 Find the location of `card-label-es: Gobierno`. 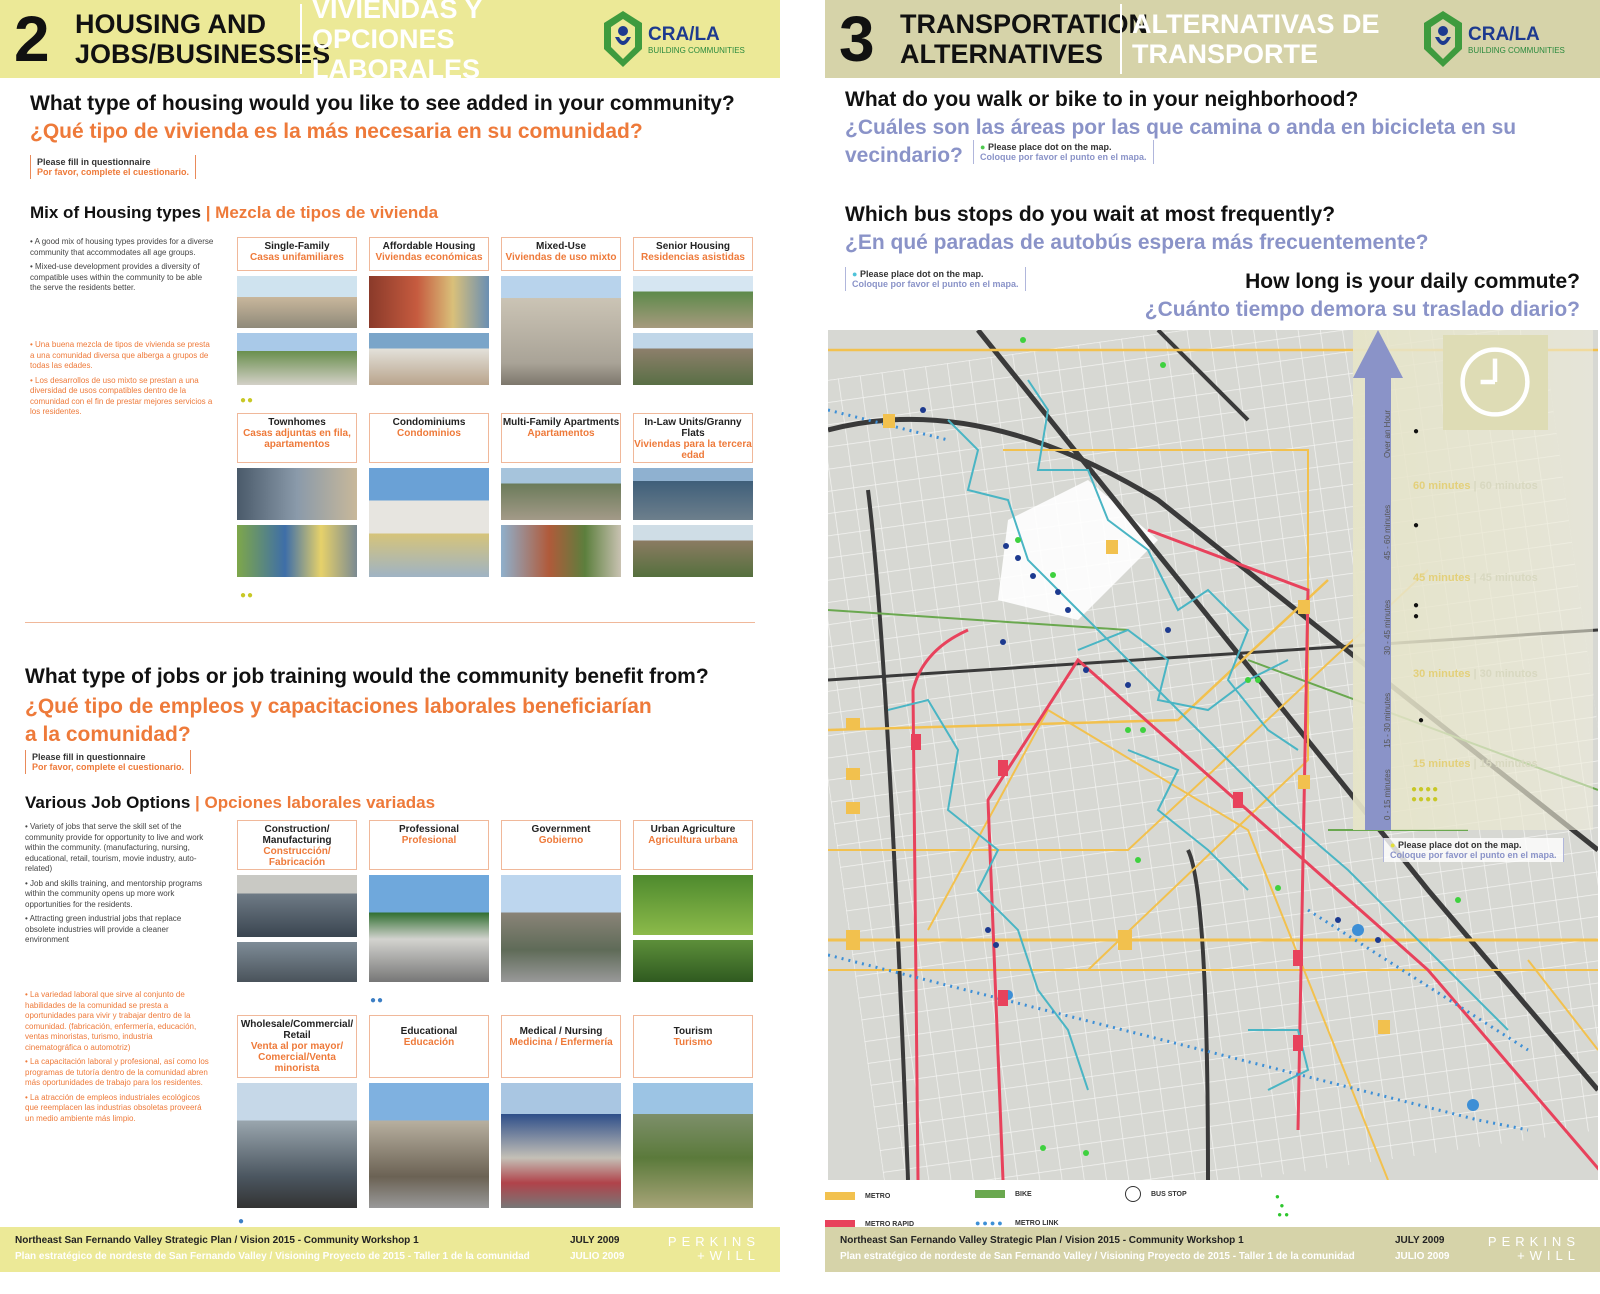

card-label-es: Gobierno is located at coordinates (561, 840).